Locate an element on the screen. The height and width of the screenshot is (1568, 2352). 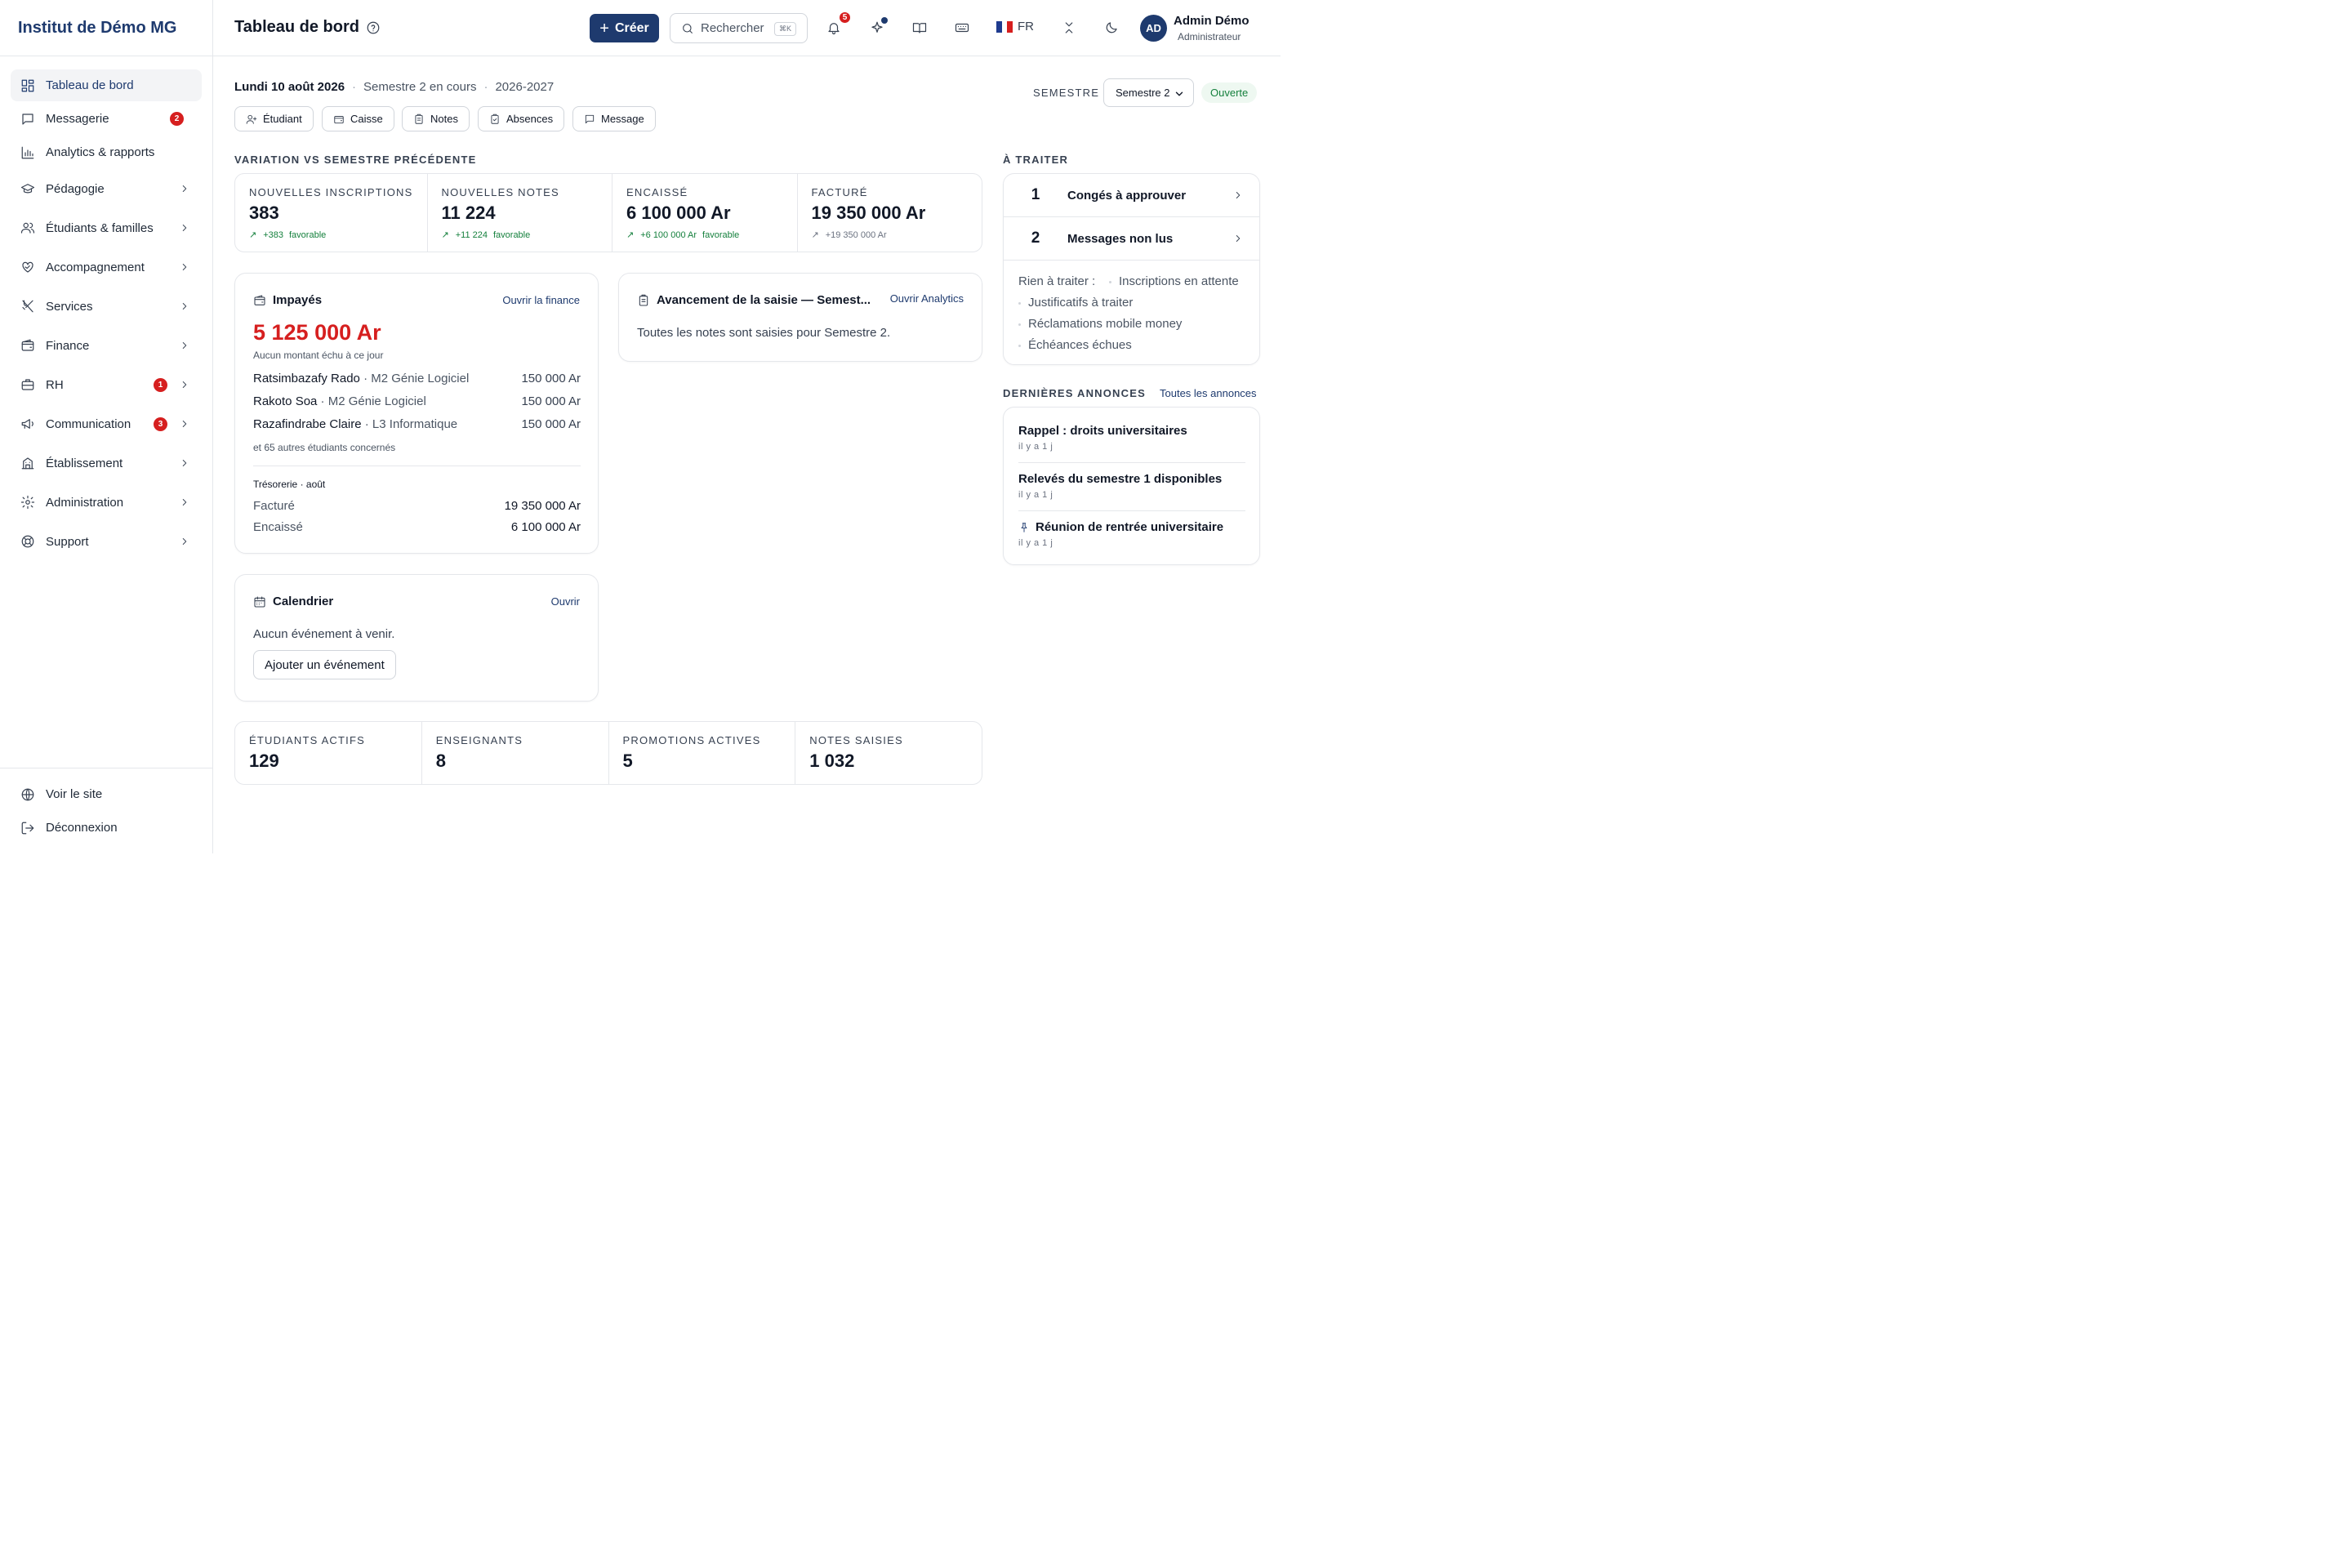
stat-card: NOTES SAISIES 1 032 is located at coordinates (888, 753).